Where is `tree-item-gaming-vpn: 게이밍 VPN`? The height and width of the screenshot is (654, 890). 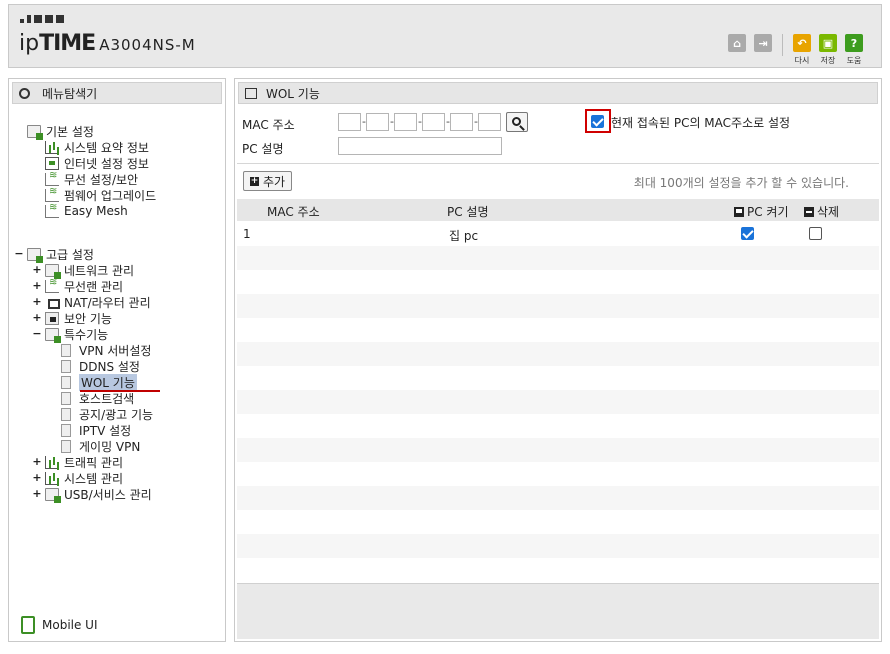
tree-item-gaming-vpn: 게이밍 VPN is located at coordinates (100, 446).